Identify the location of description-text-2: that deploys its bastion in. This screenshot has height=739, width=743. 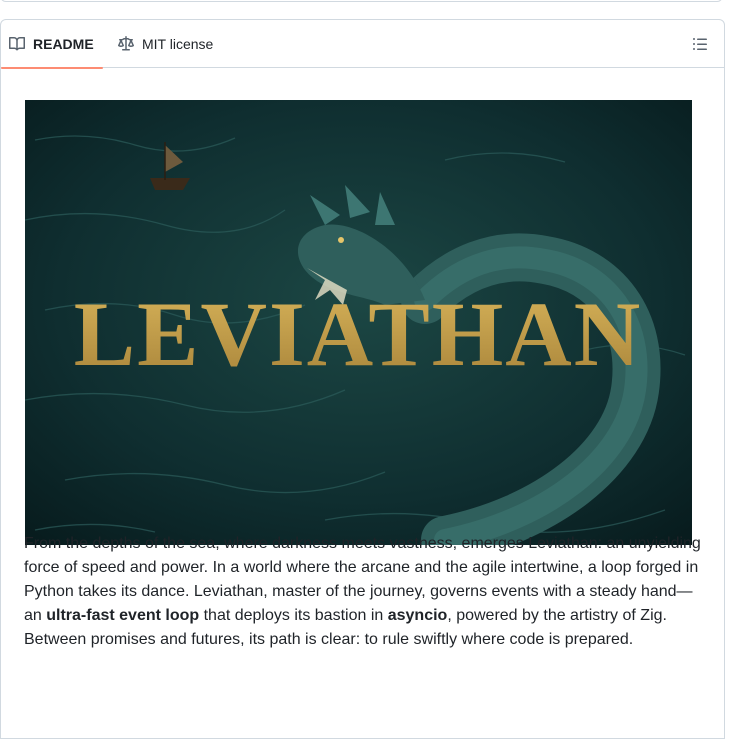
(293, 615).